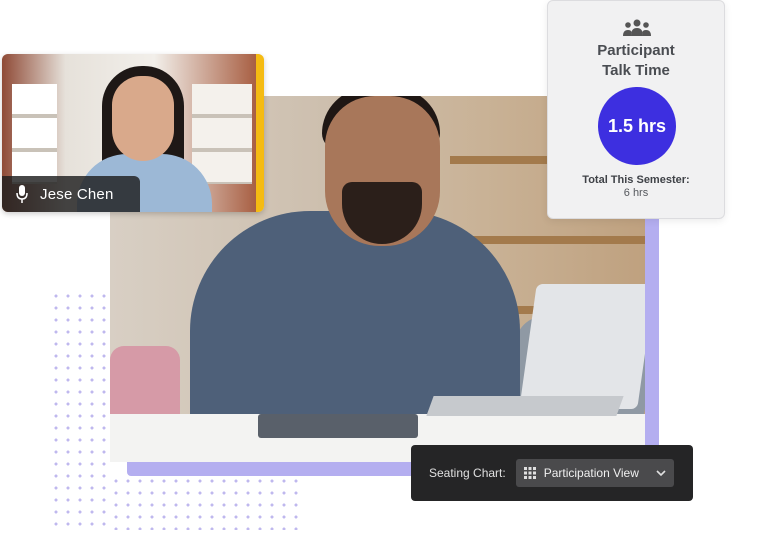  I want to click on seating-chart-bar: Seating Chart: Participation View, so click(552, 473).